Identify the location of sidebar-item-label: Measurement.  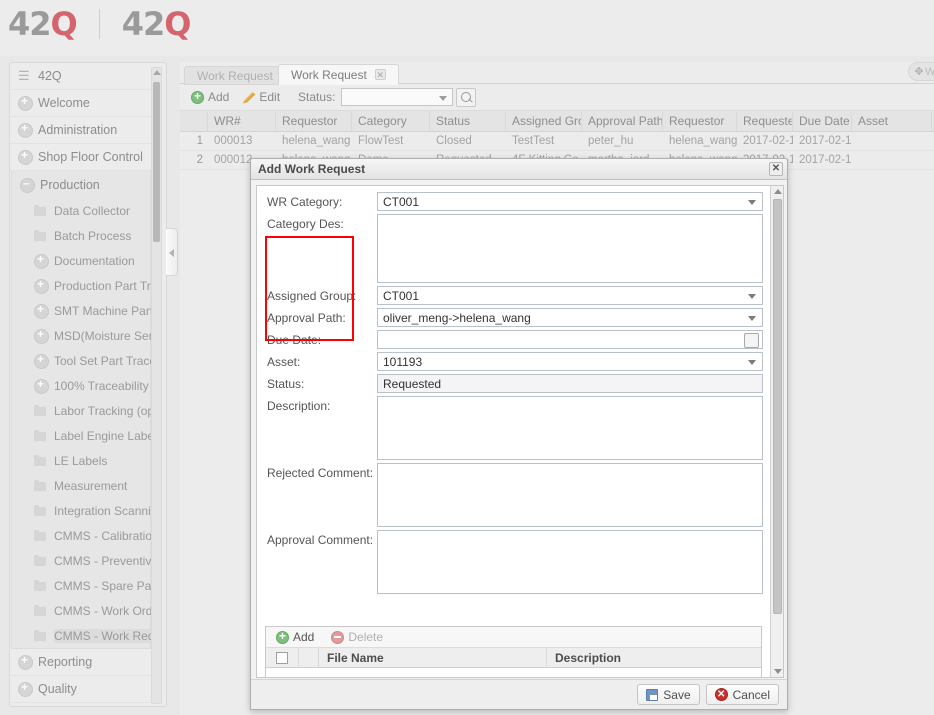
(91, 485).